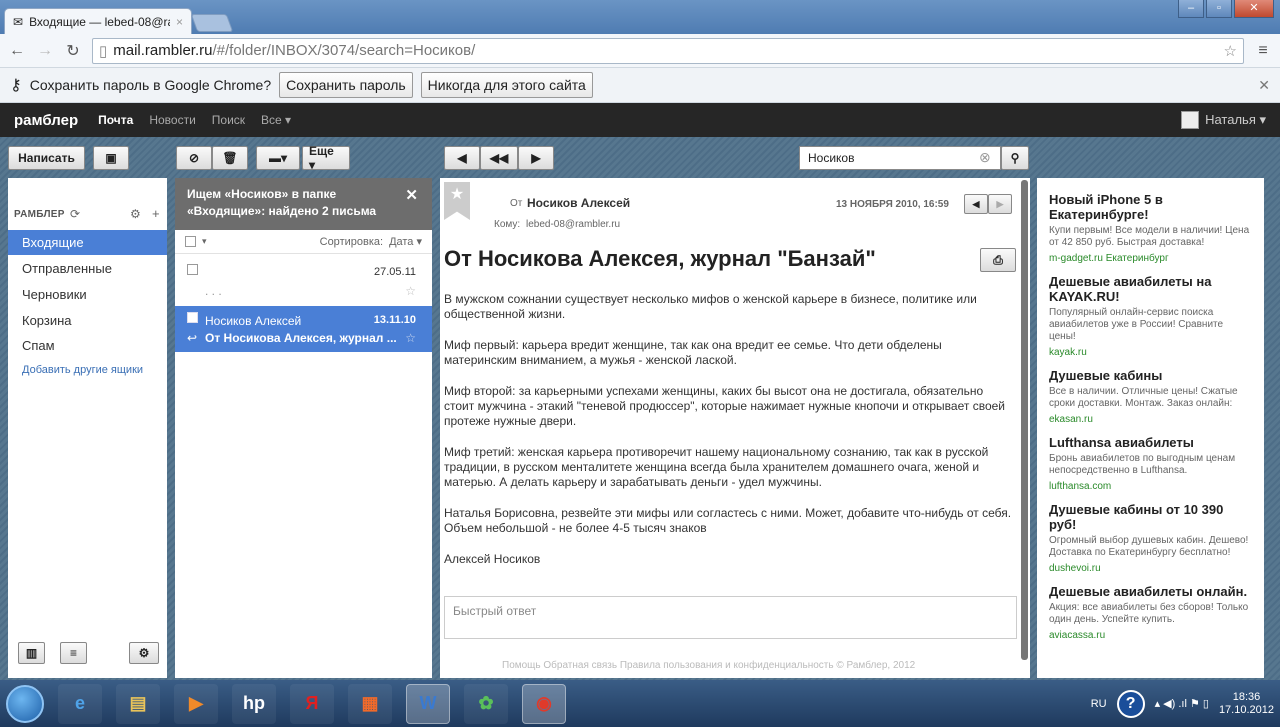 This screenshot has height=727, width=1280. What do you see at coordinates (111, 158) in the screenshot?
I see `contacts-button: ▣` at bounding box center [111, 158].